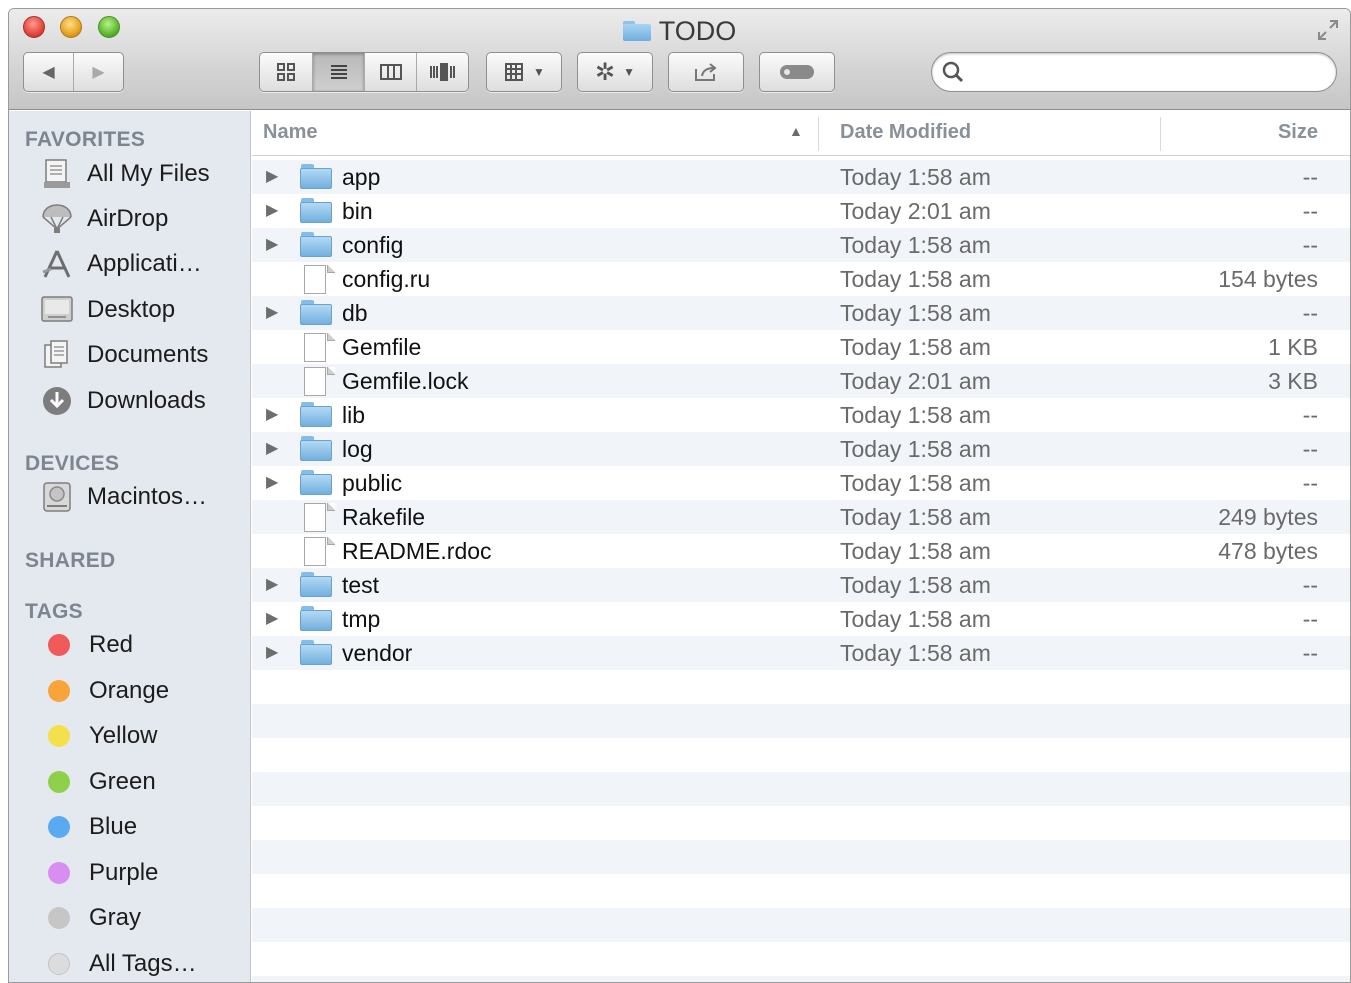  I want to click on applications-icon, so click(57, 264).